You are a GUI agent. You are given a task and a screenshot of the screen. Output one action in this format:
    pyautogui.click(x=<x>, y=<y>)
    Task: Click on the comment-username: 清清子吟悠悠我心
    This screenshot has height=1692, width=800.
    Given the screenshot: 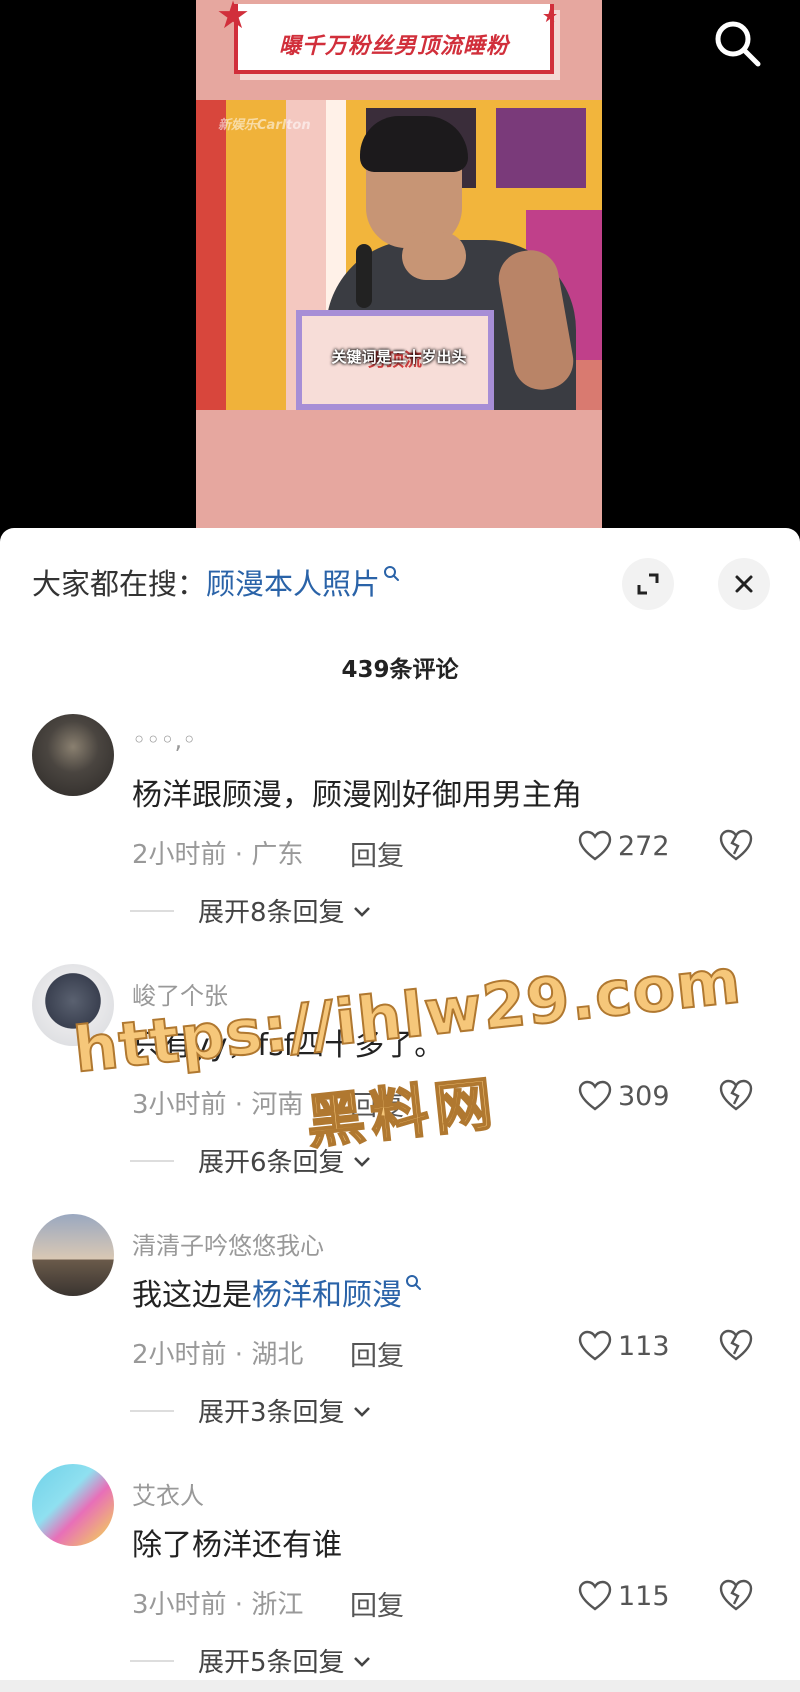 What is the action you would take?
    pyautogui.click(x=228, y=1243)
    